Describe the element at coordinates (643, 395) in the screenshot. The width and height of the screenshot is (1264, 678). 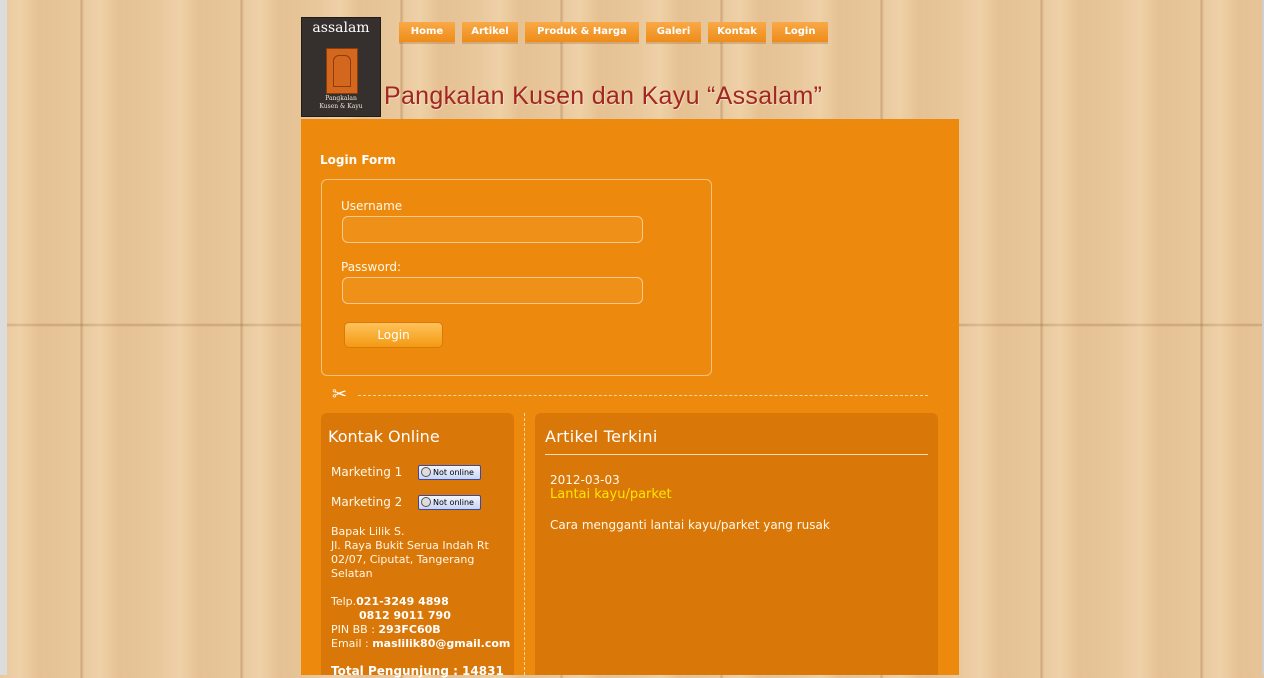
I see `dashed-divider` at that location.